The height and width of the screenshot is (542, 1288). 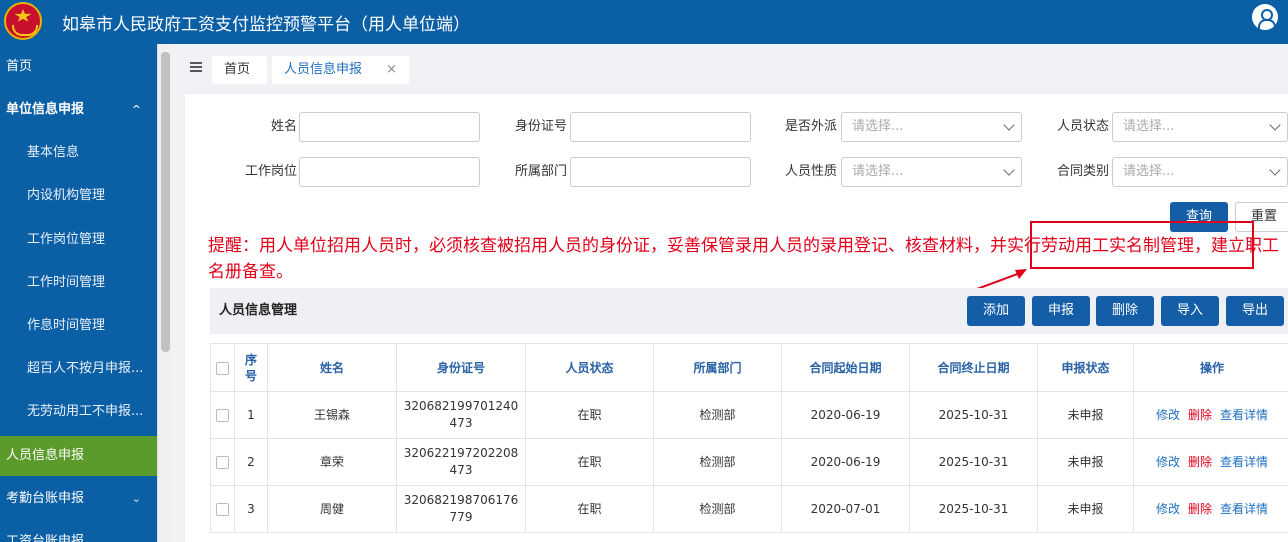 What do you see at coordinates (389, 172) in the screenshot?
I see `post-input` at bounding box center [389, 172].